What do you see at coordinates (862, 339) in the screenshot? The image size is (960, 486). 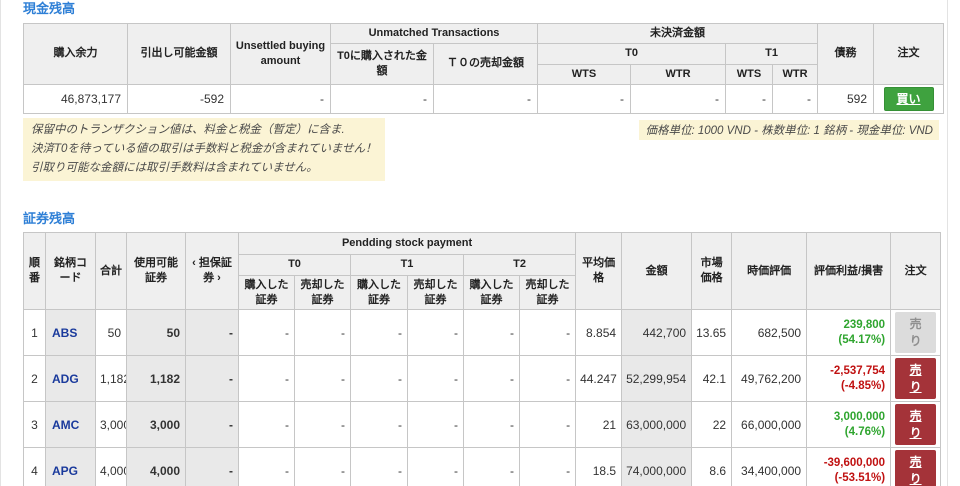 I see `pl-percent: (54.17%)` at bounding box center [862, 339].